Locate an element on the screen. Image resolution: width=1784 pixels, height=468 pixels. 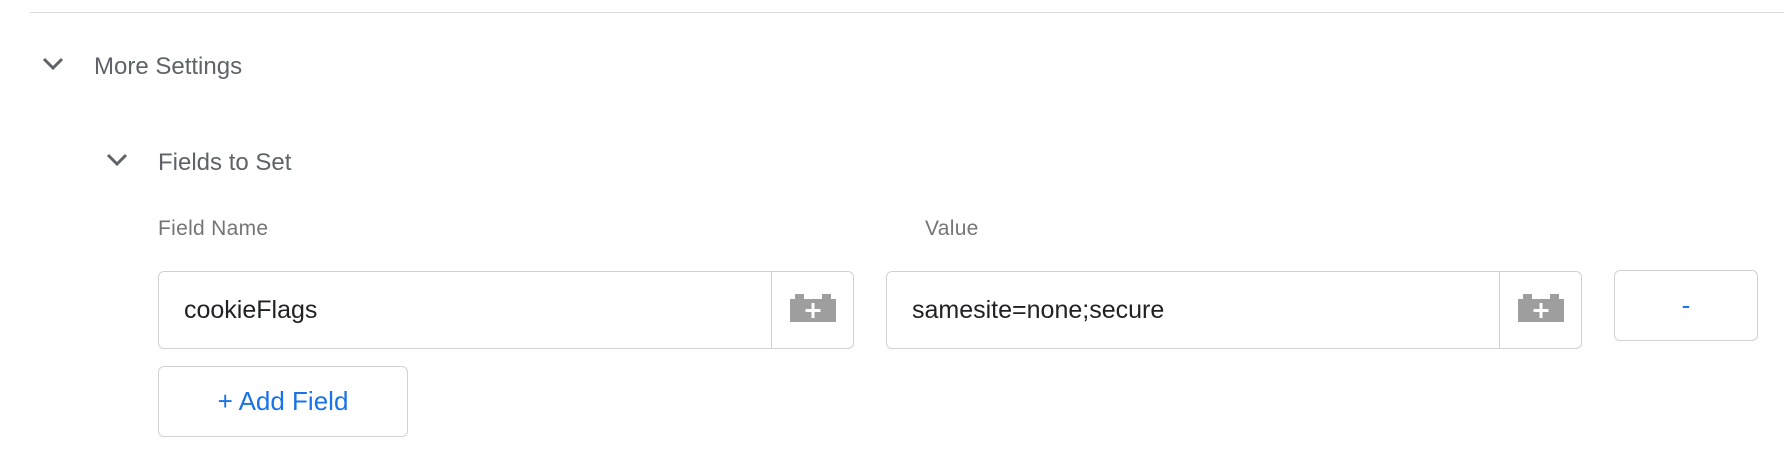
remove-row-button: - is located at coordinates (1686, 305).